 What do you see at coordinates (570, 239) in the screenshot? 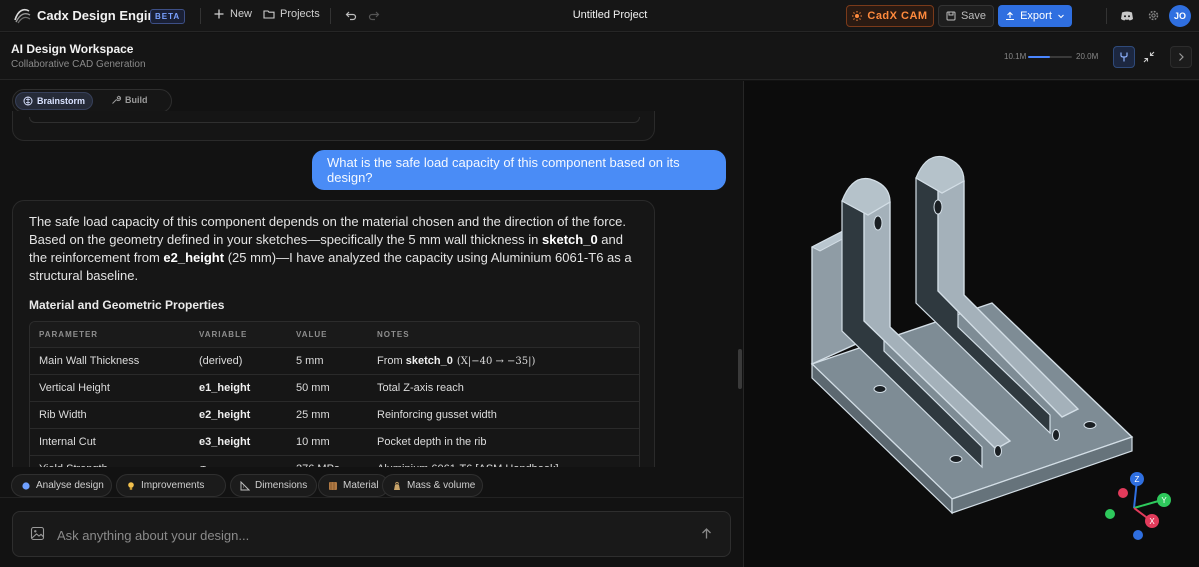
I see `answer-sketch-ref: sketch_0` at bounding box center [570, 239].